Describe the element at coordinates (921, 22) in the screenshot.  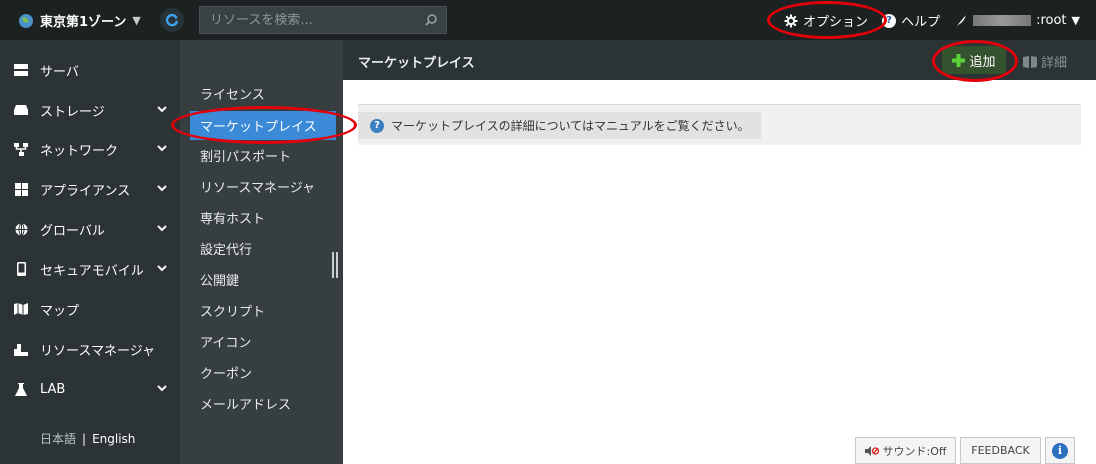
I see `help-label: ヘルプ` at that location.